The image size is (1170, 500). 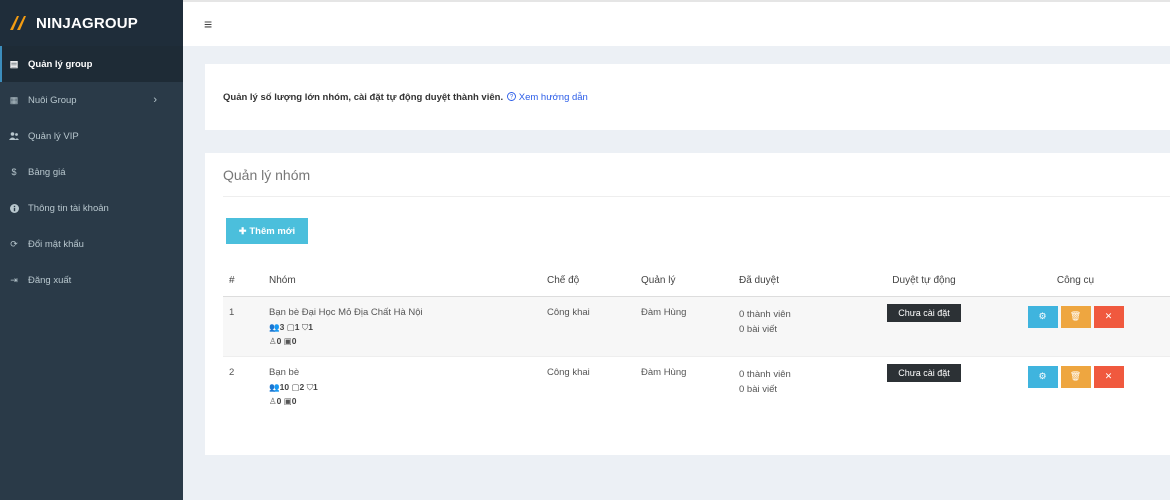 I want to click on posts-count: 2, so click(x=302, y=386).